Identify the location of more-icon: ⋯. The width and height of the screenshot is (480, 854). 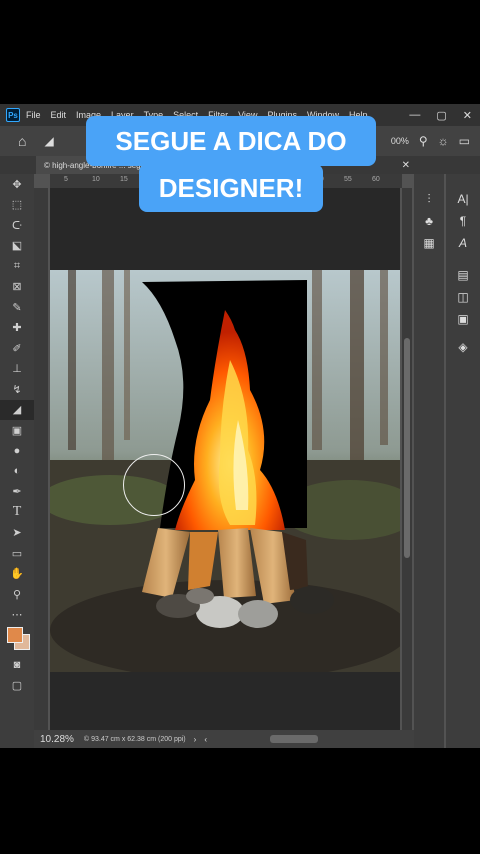
(17, 615).